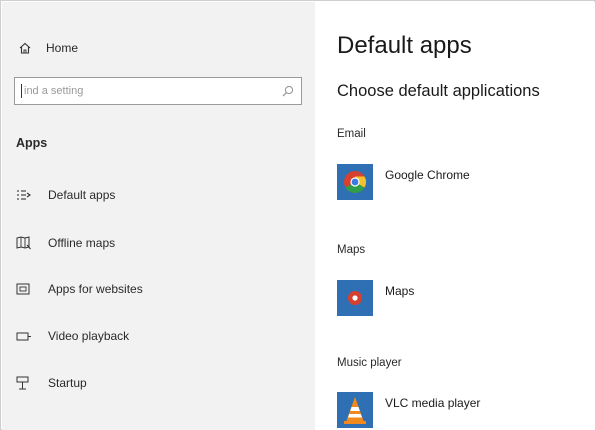 This screenshot has height=430, width=595. I want to click on sidebar-item-video-playback: Video playback, so click(72, 336).